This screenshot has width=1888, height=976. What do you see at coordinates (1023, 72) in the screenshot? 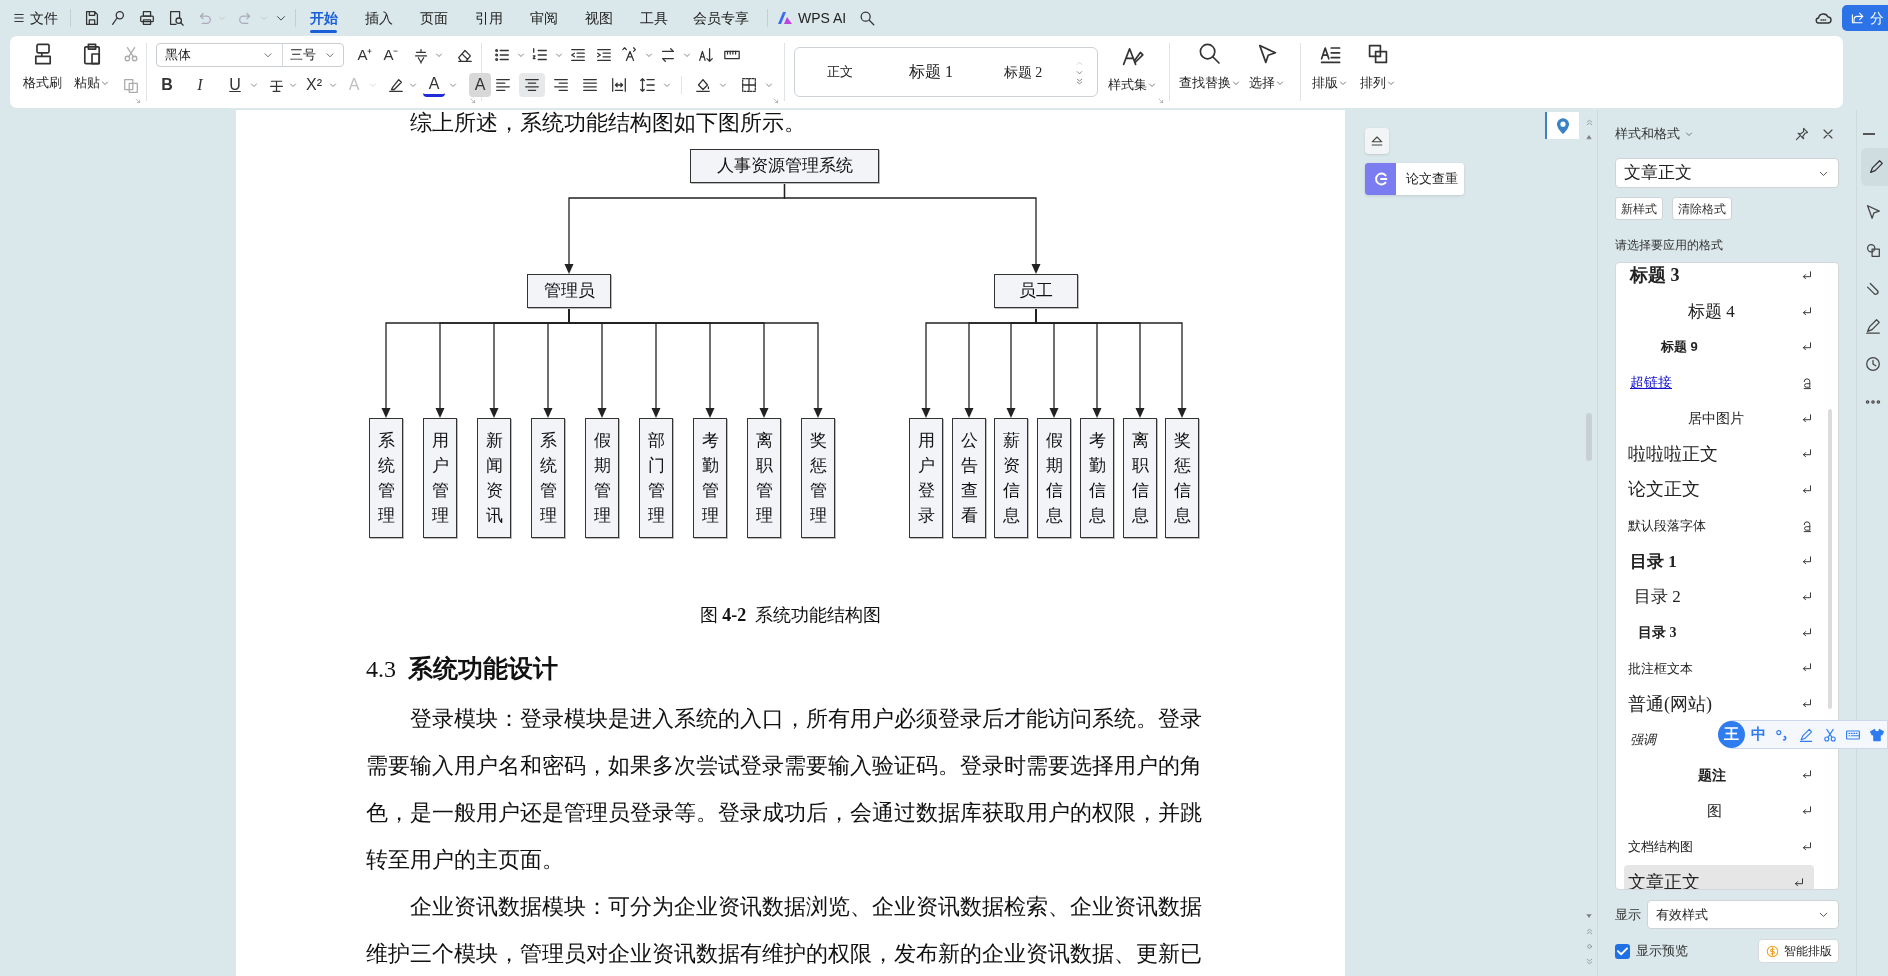
I see `style-option: 标题 2` at bounding box center [1023, 72].